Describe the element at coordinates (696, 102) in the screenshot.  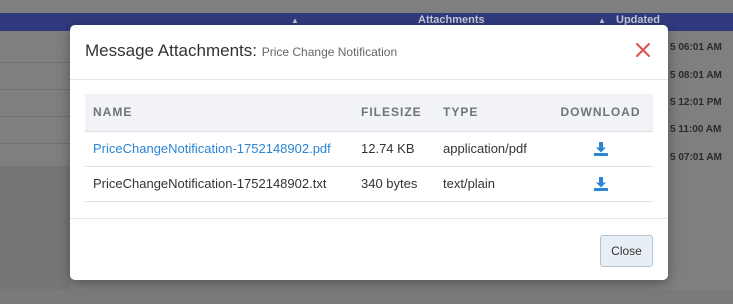
I see `background-time: 5 12:01 PM` at that location.